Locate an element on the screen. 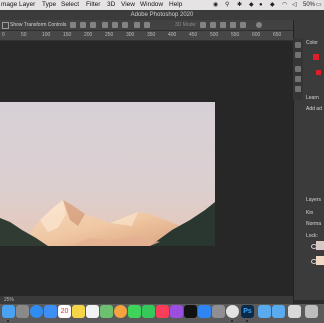 This screenshot has width=324, height=323. bluetooth-icon: ✱ is located at coordinates (239, 5).